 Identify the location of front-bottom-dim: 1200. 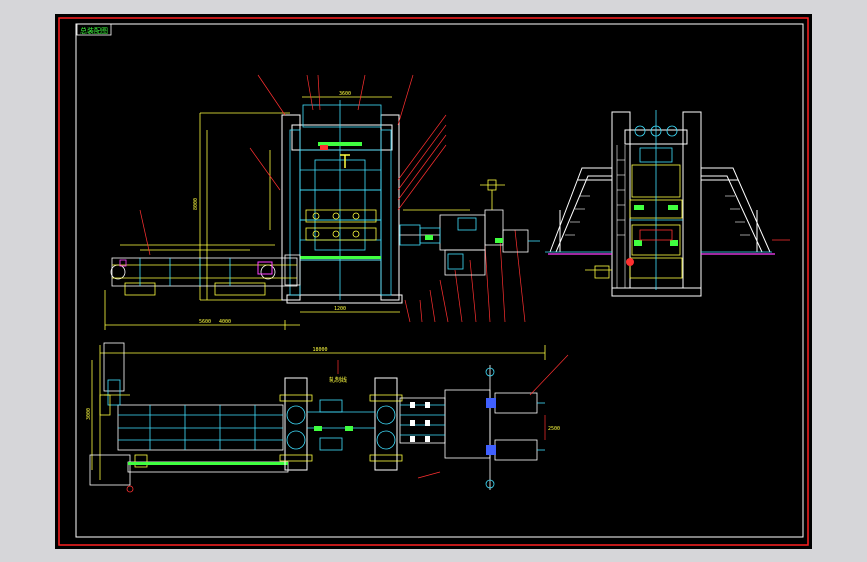
(340, 309).